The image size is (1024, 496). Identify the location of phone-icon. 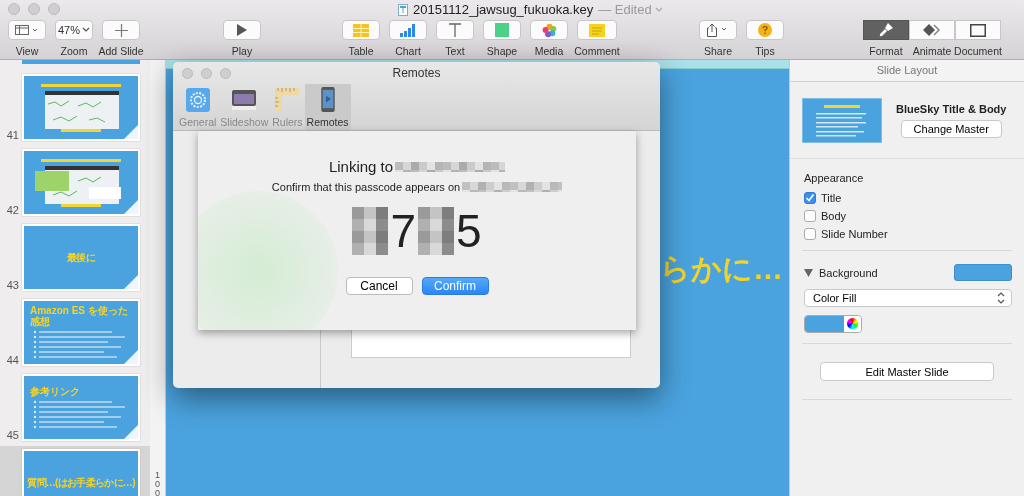
(327, 99).